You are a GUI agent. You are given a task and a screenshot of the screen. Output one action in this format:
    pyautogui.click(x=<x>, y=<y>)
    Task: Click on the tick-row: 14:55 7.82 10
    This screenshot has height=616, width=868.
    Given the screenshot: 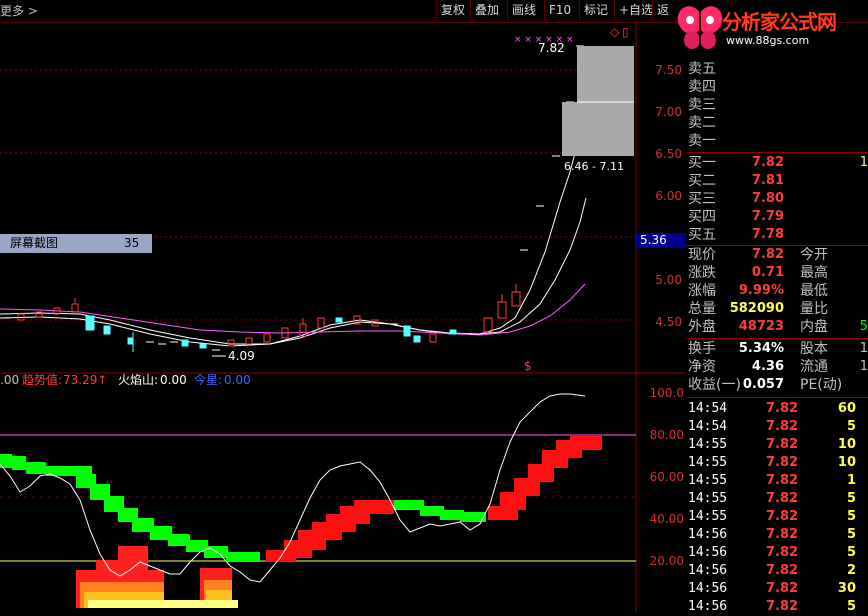 What is the action you would take?
    pyautogui.click(x=777, y=463)
    